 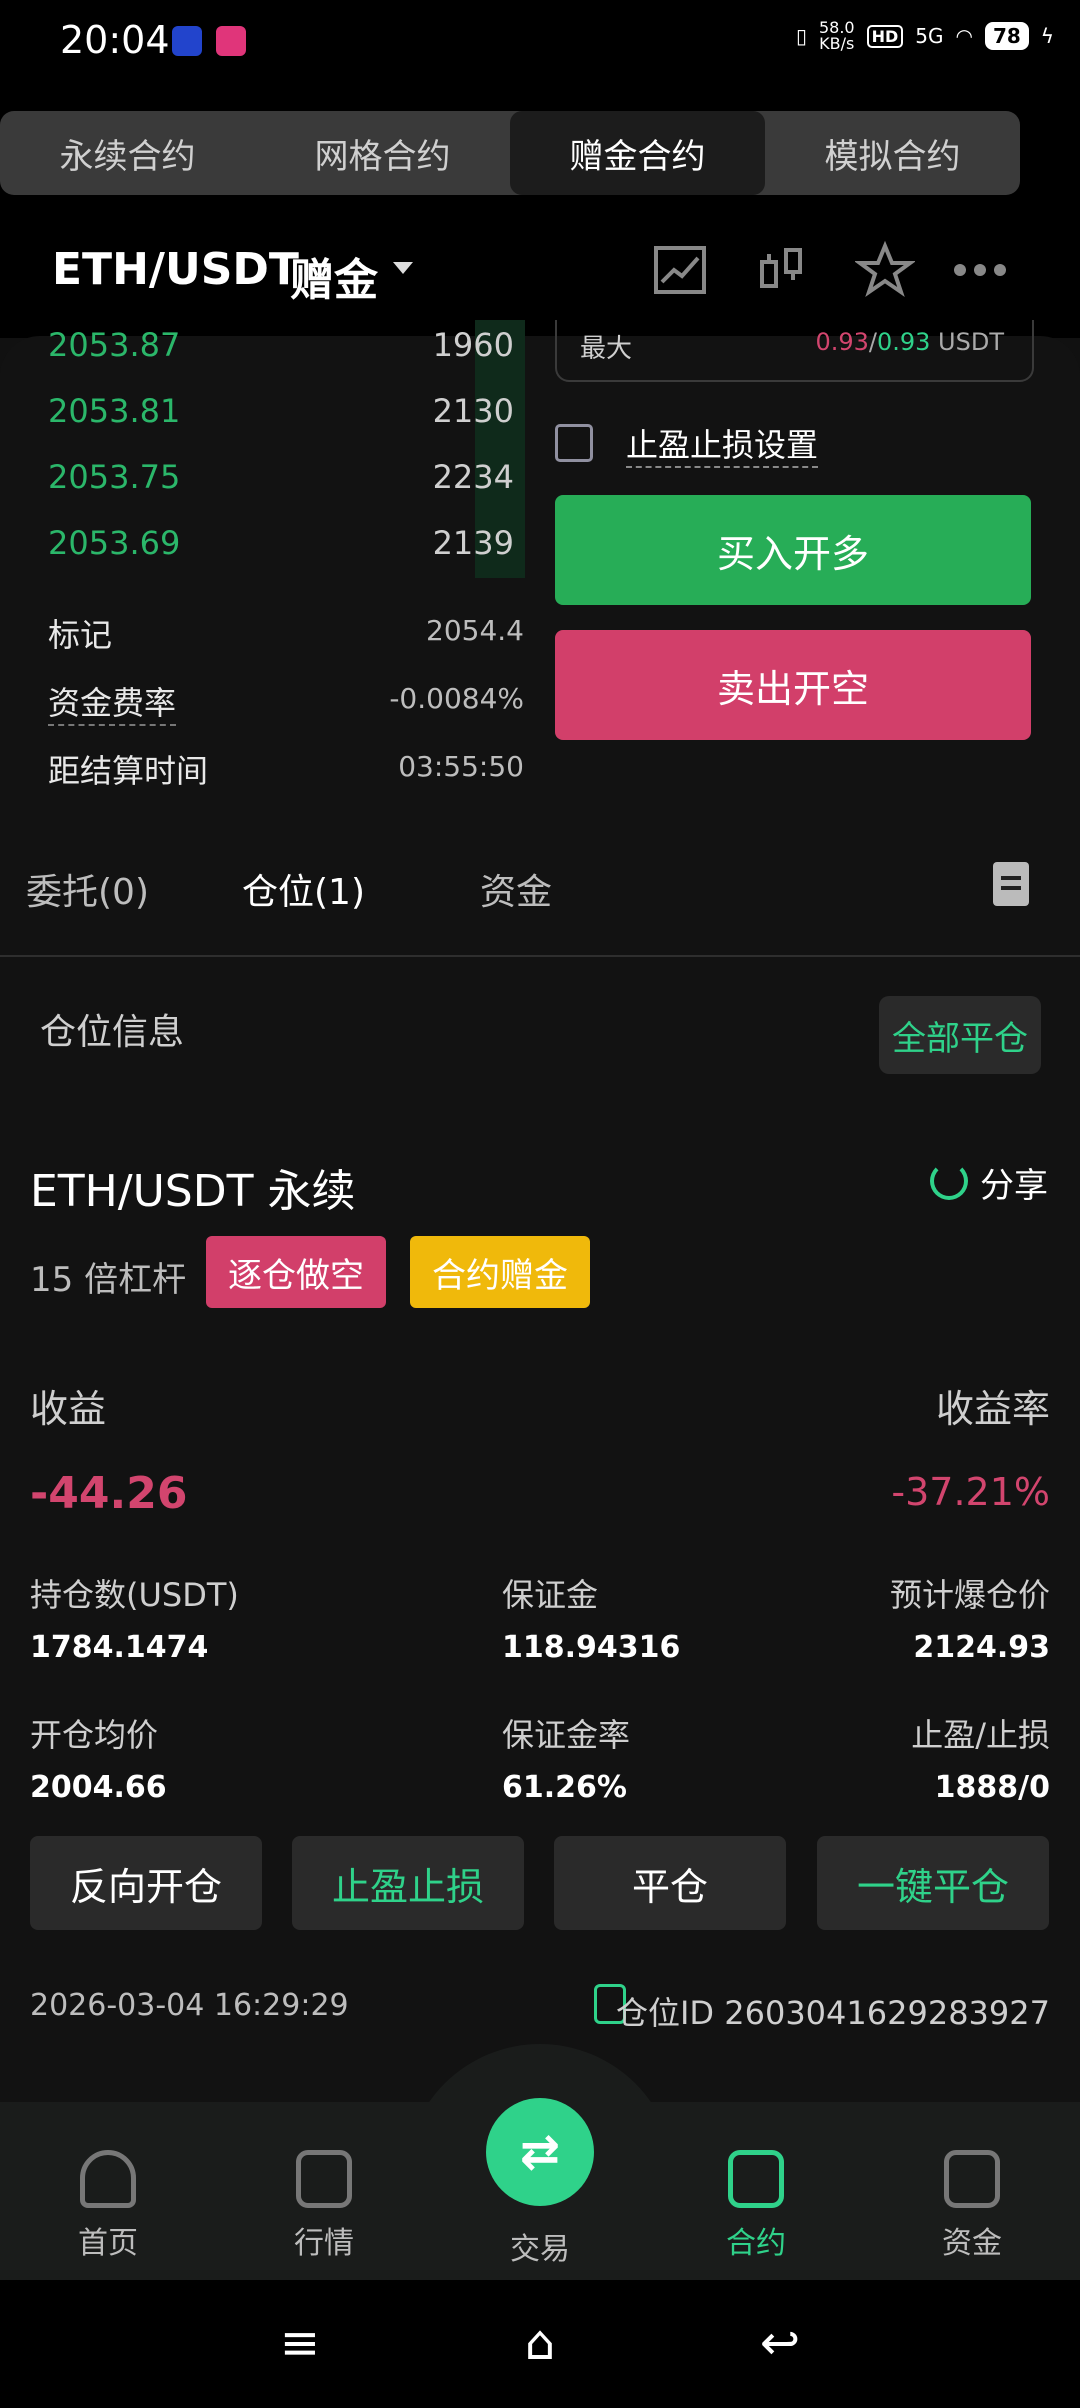 What do you see at coordinates (114, 543) in the screenshot?
I see `orderbook-price: 2053.69` at bounding box center [114, 543].